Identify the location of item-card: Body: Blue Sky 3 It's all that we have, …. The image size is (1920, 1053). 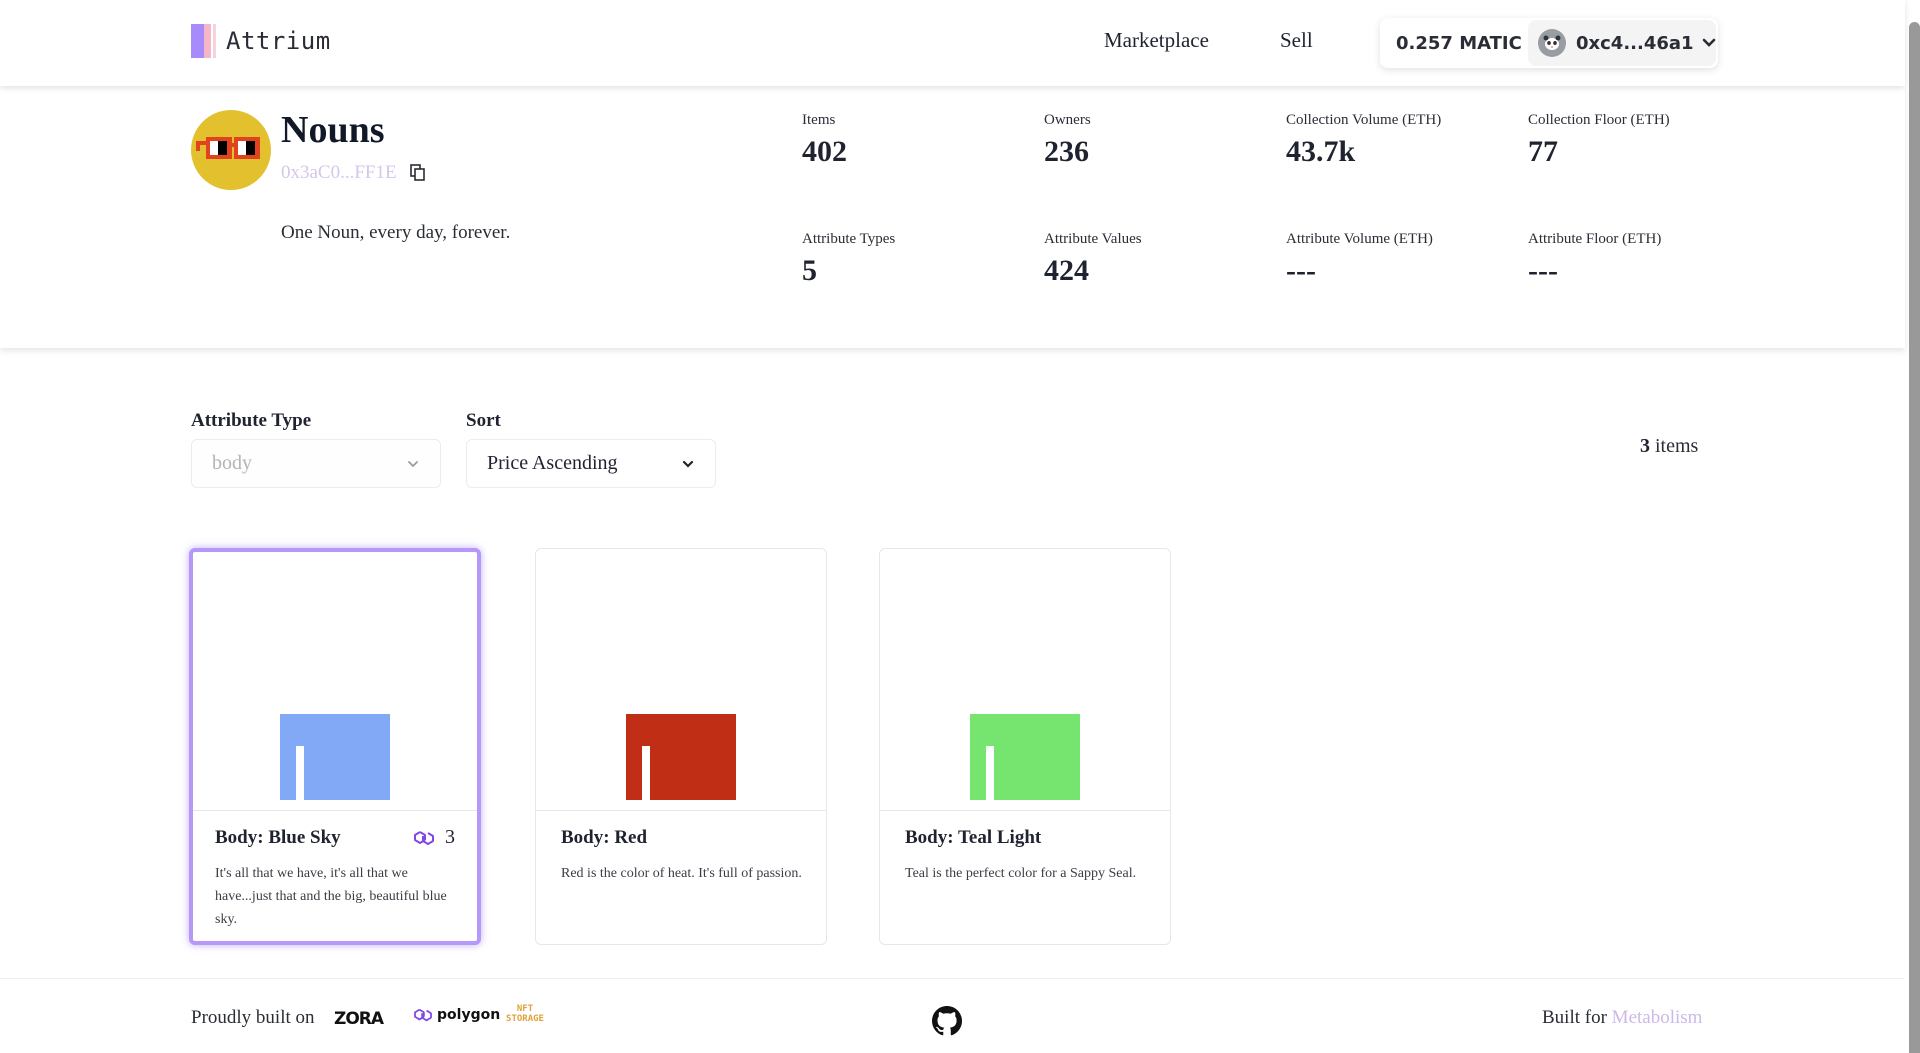
(335, 746).